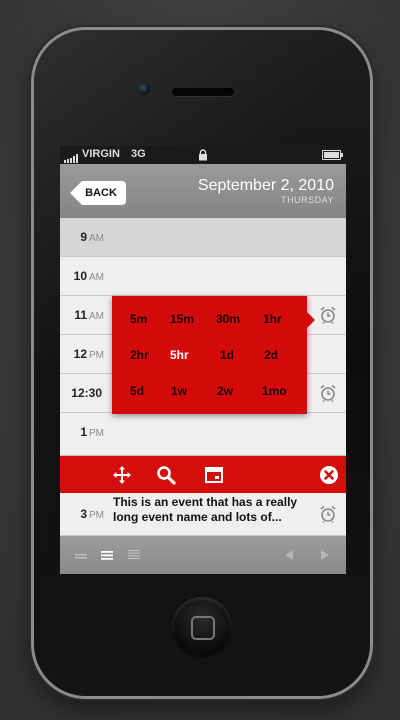  Describe the element at coordinates (98, 193) in the screenshot. I see `back-button: BACK` at that location.